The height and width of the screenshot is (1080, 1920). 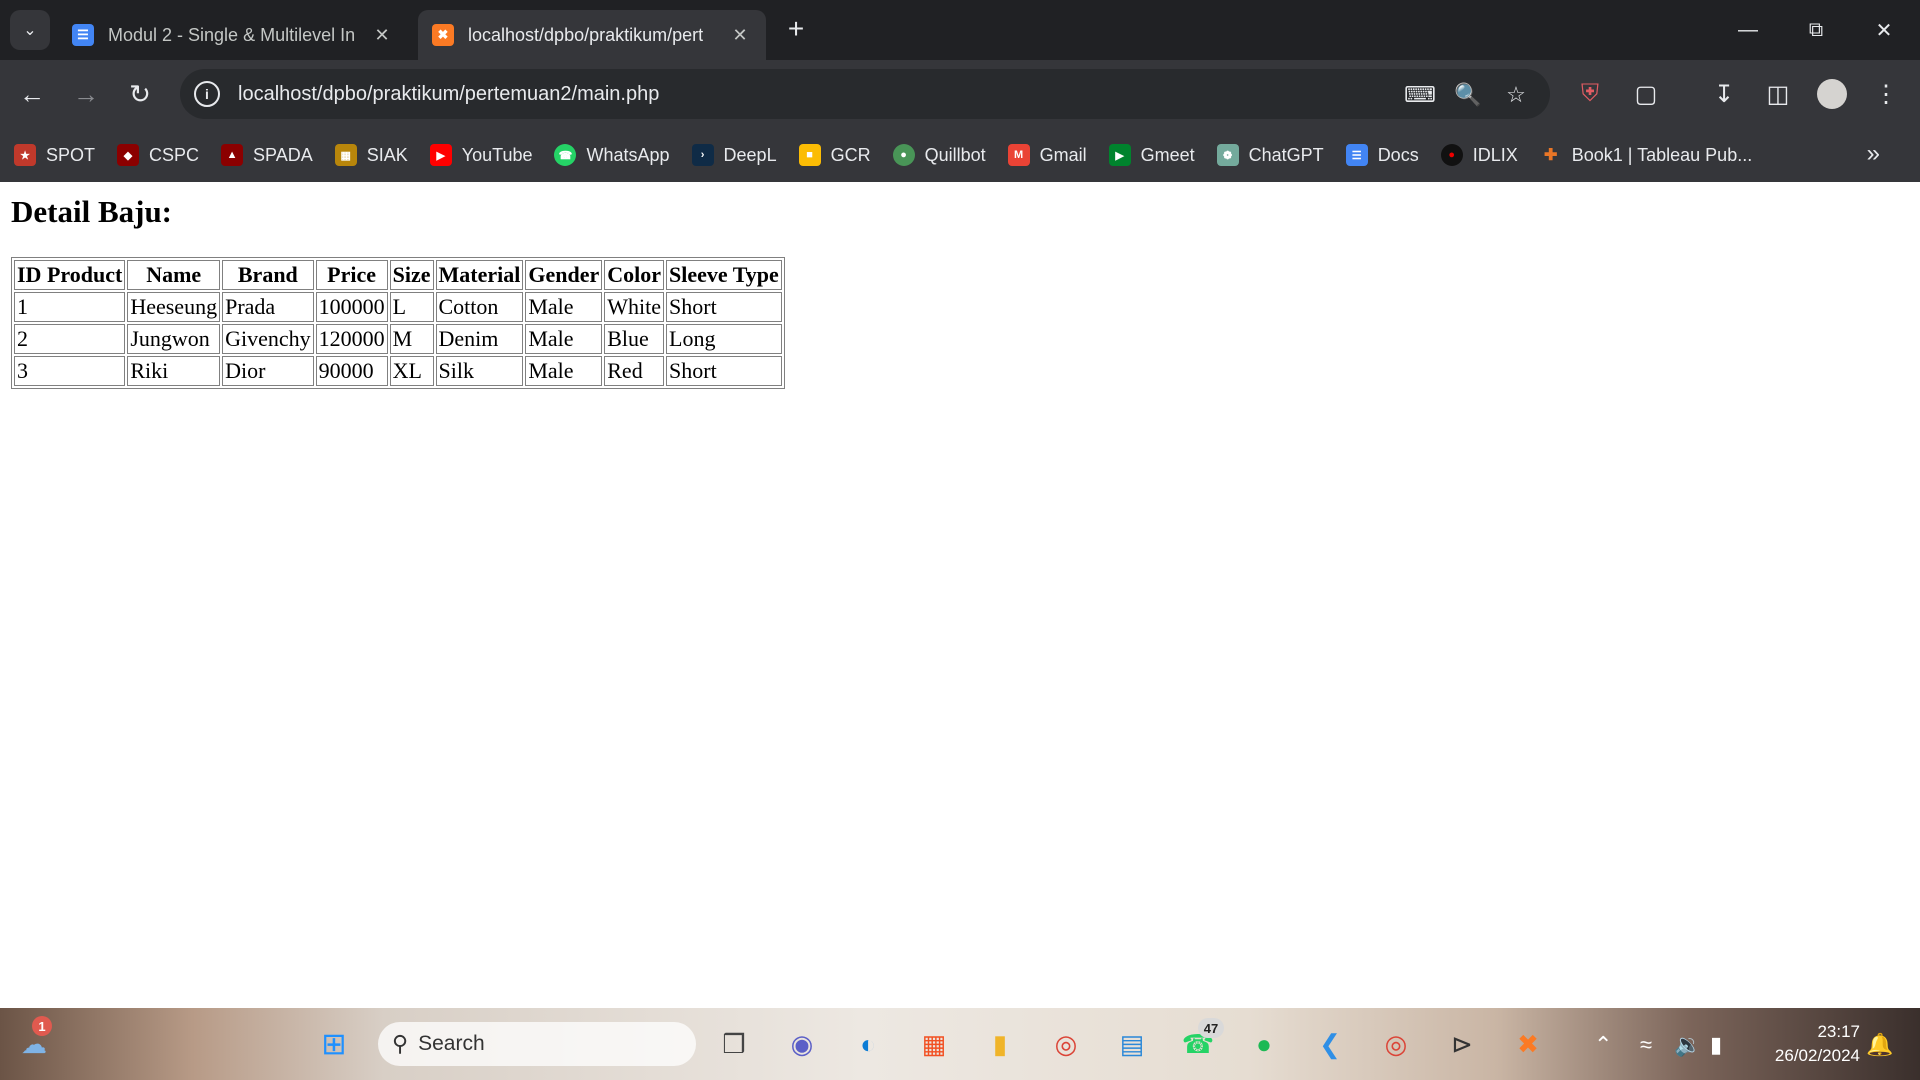 I want to click on teams-button: ◉, so click(x=802, y=1044).